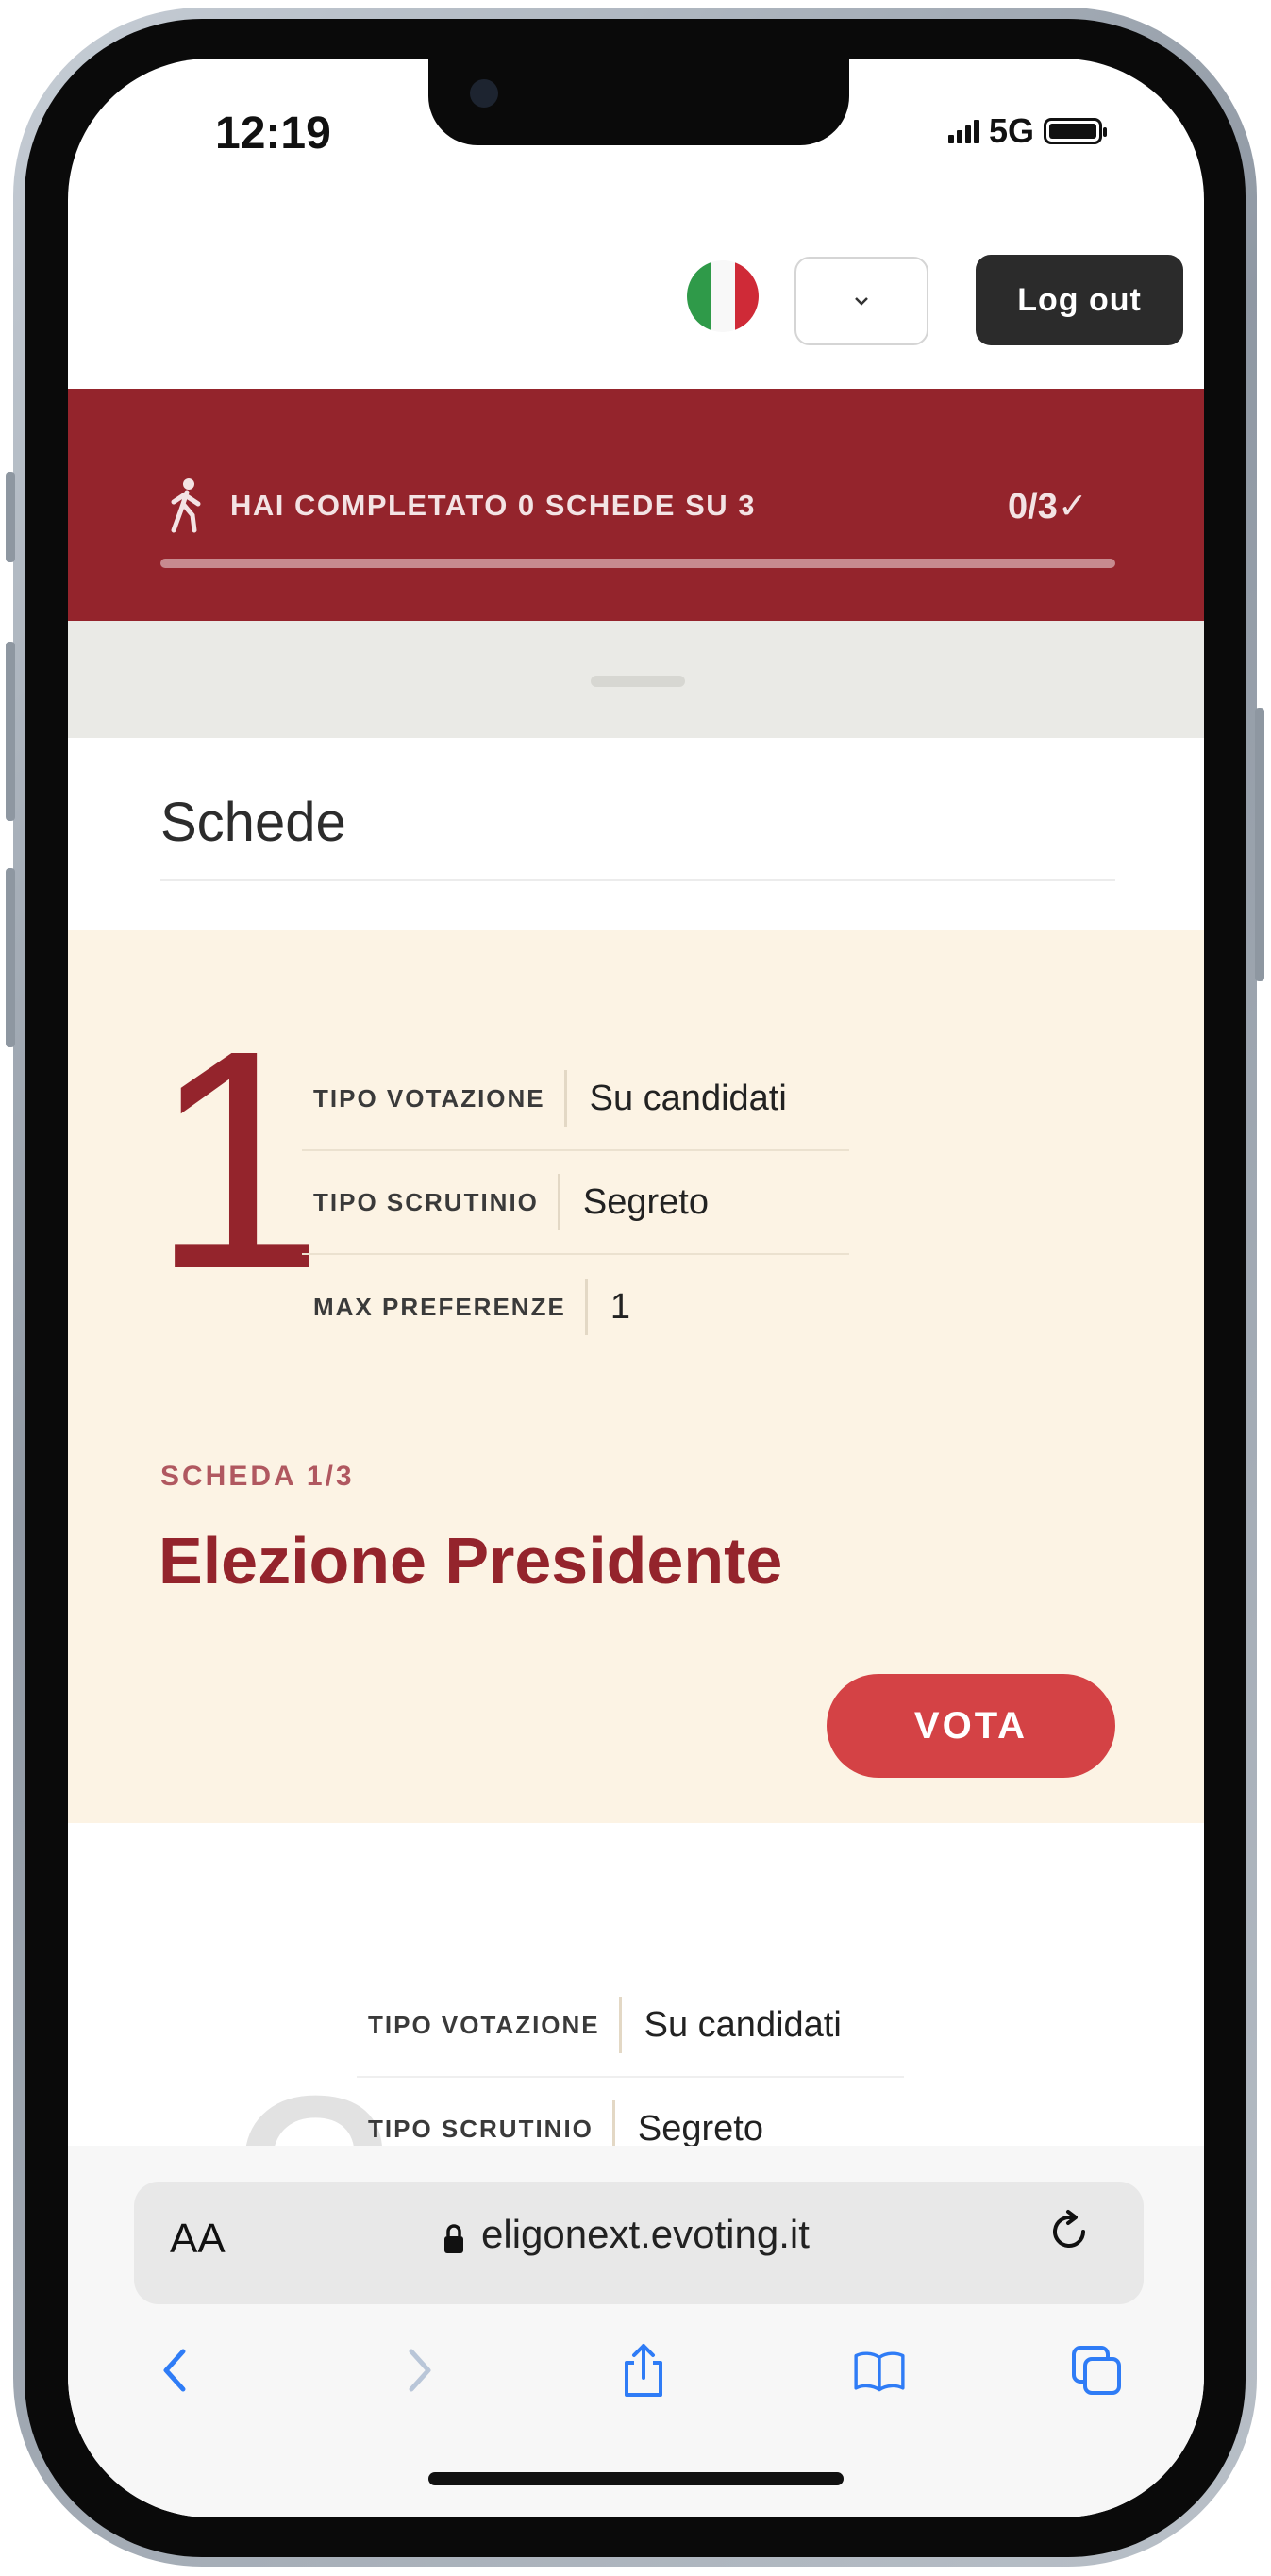 Image resolution: width=1271 pixels, height=2576 pixels. What do you see at coordinates (1011, 130) in the screenshot?
I see `network-type: 5G` at bounding box center [1011, 130].